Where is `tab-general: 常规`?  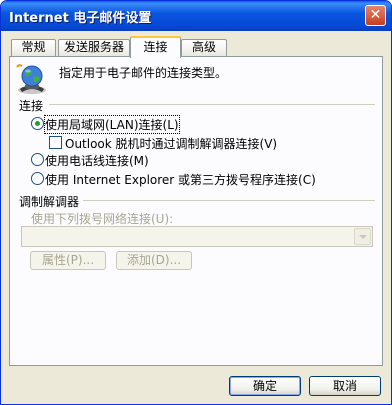 tab-general: 常规 is located at coordinates (33, 47).